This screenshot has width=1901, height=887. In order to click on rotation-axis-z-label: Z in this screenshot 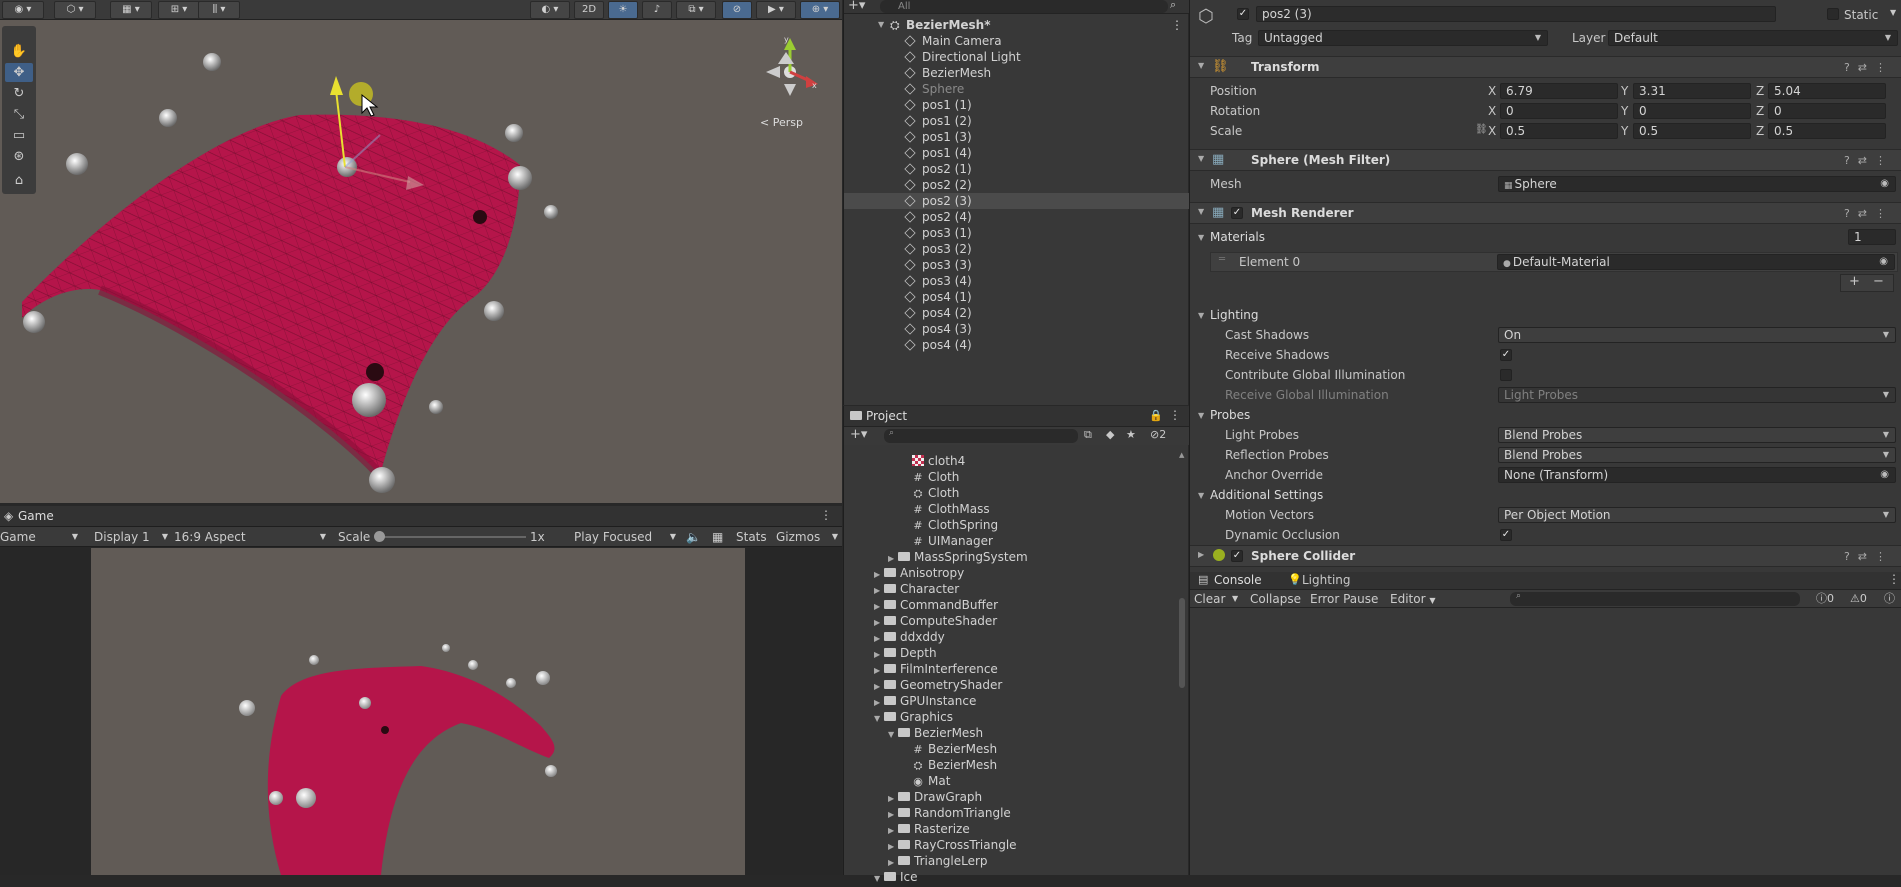, I will do `click(1760, 111)`.